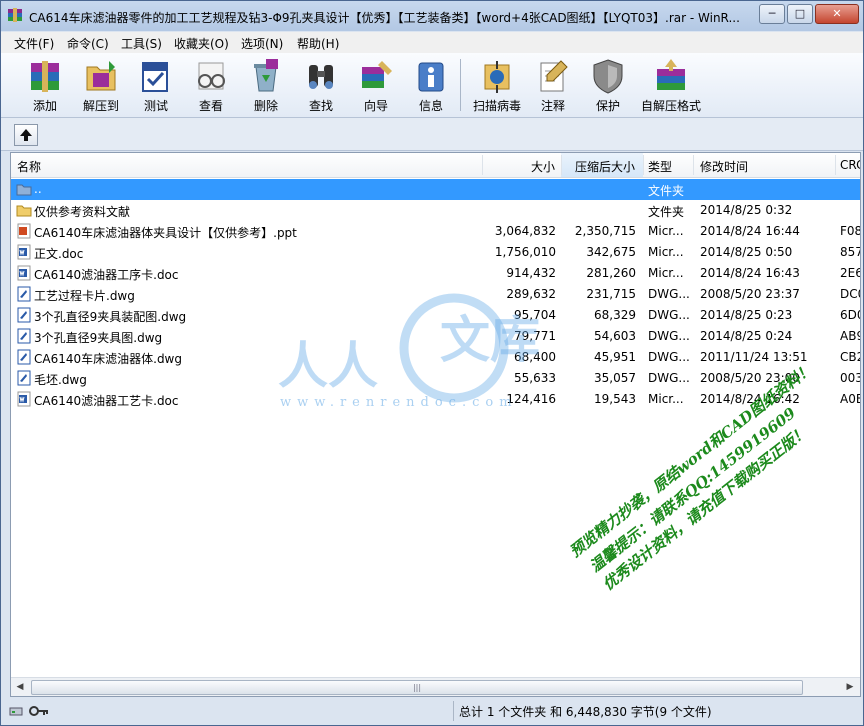 The width and height of the screenshot is (864, 726). I want to click on table-row-selected: .. 文件夹, so click(435, 189).